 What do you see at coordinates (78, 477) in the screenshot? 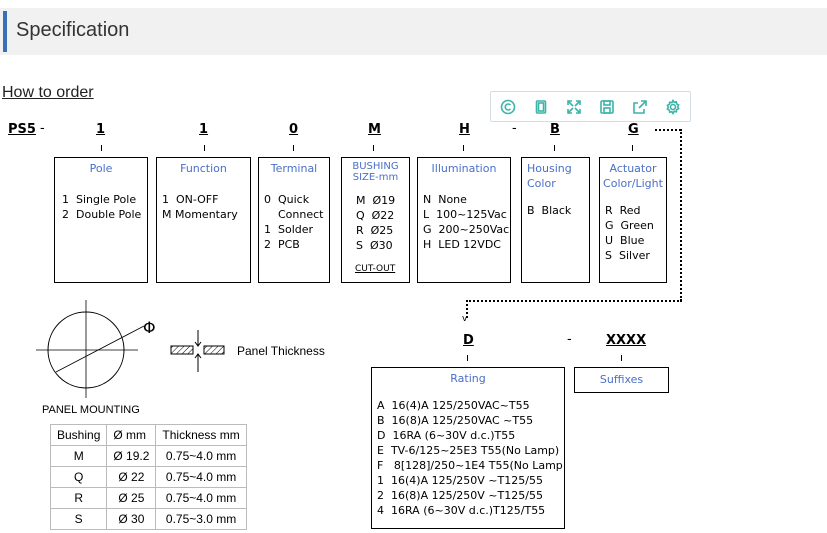
I see `table-cell: Q` at bounding box center [78, 477].